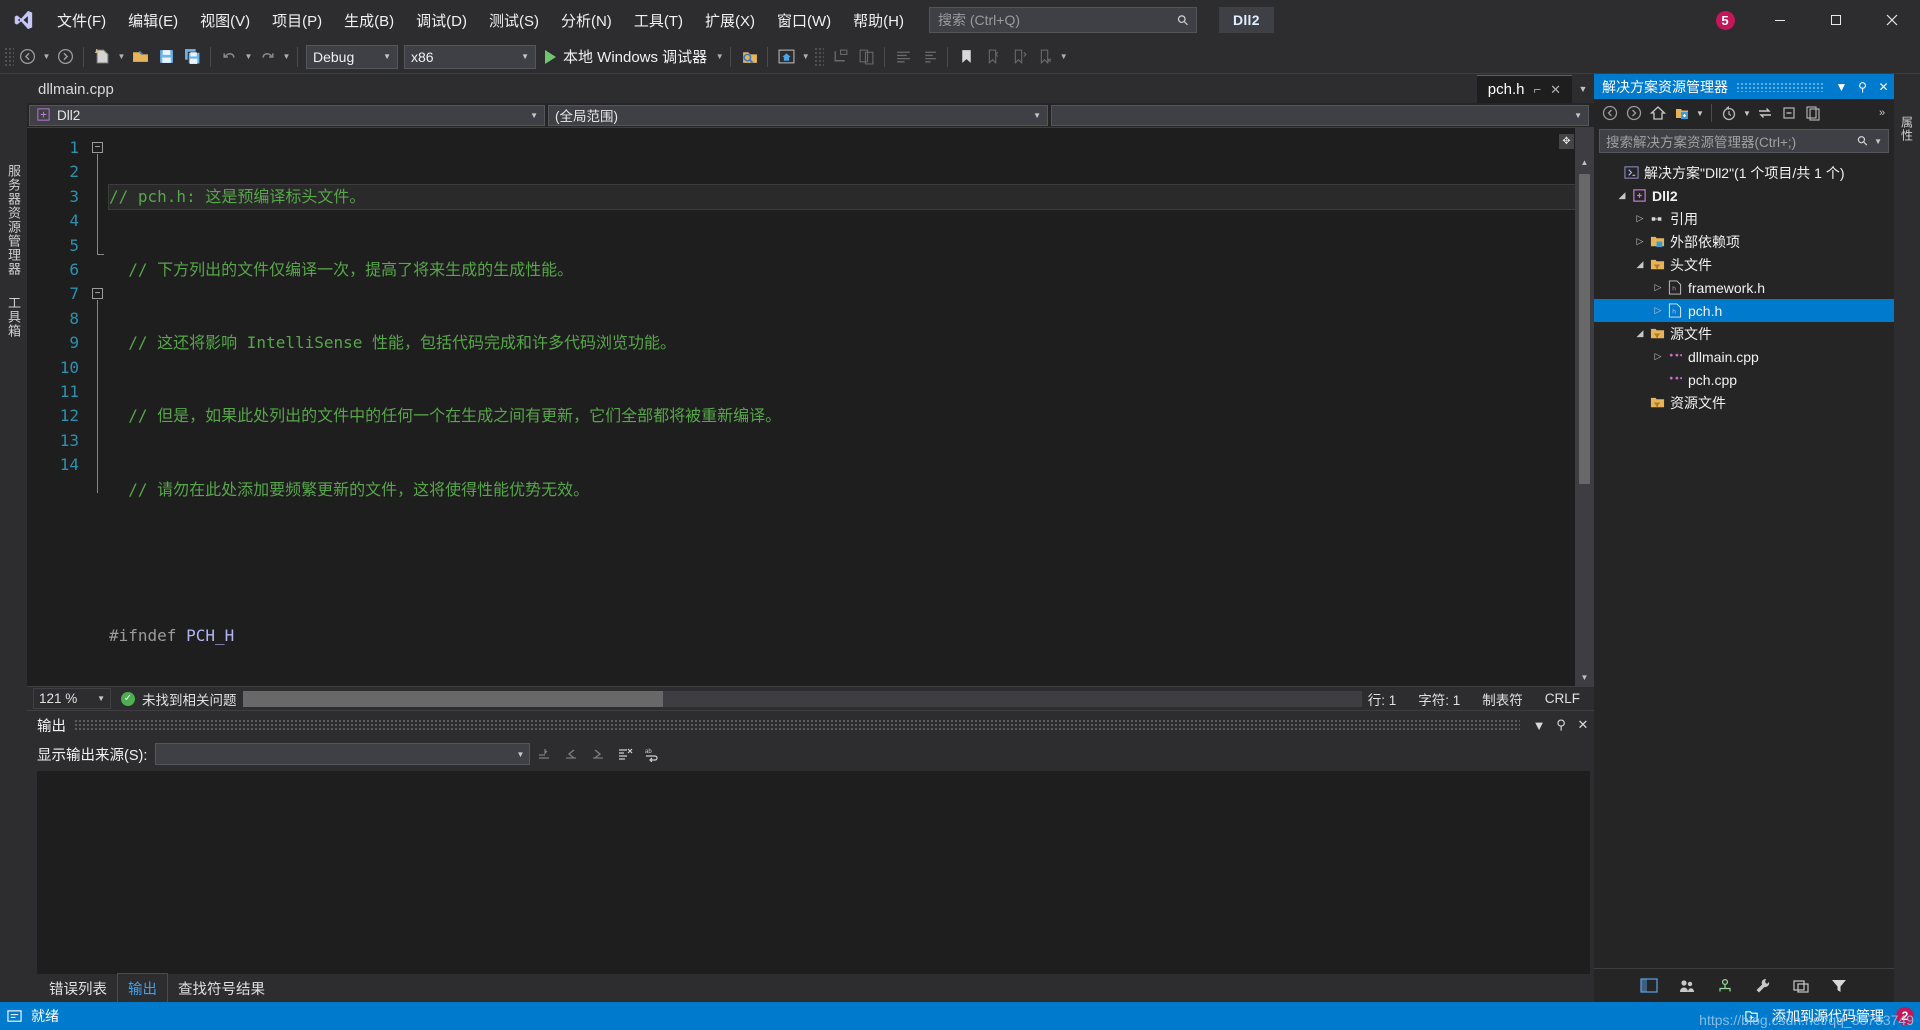 This screenshot has height=1030, width=1920. I want to click on open-file-icon, so click(140, 57).